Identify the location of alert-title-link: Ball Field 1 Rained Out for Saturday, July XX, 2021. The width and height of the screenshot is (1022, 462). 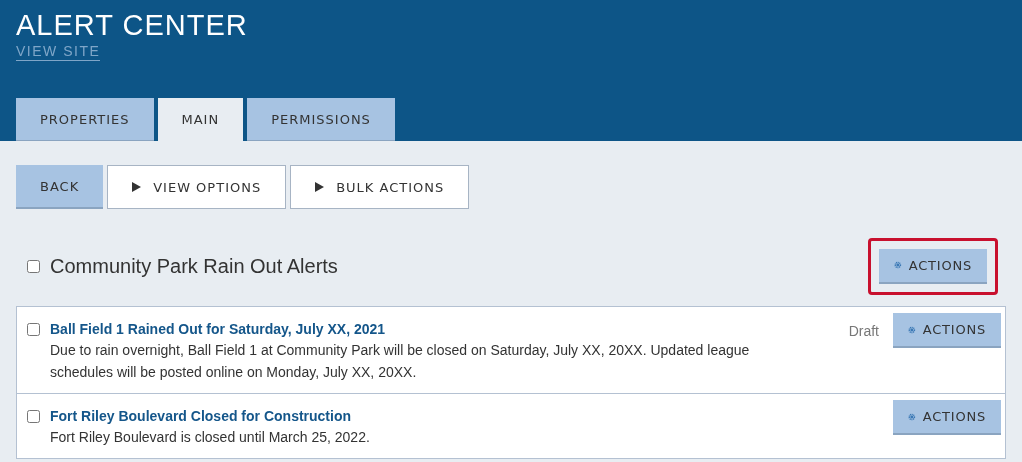
(449, 329).